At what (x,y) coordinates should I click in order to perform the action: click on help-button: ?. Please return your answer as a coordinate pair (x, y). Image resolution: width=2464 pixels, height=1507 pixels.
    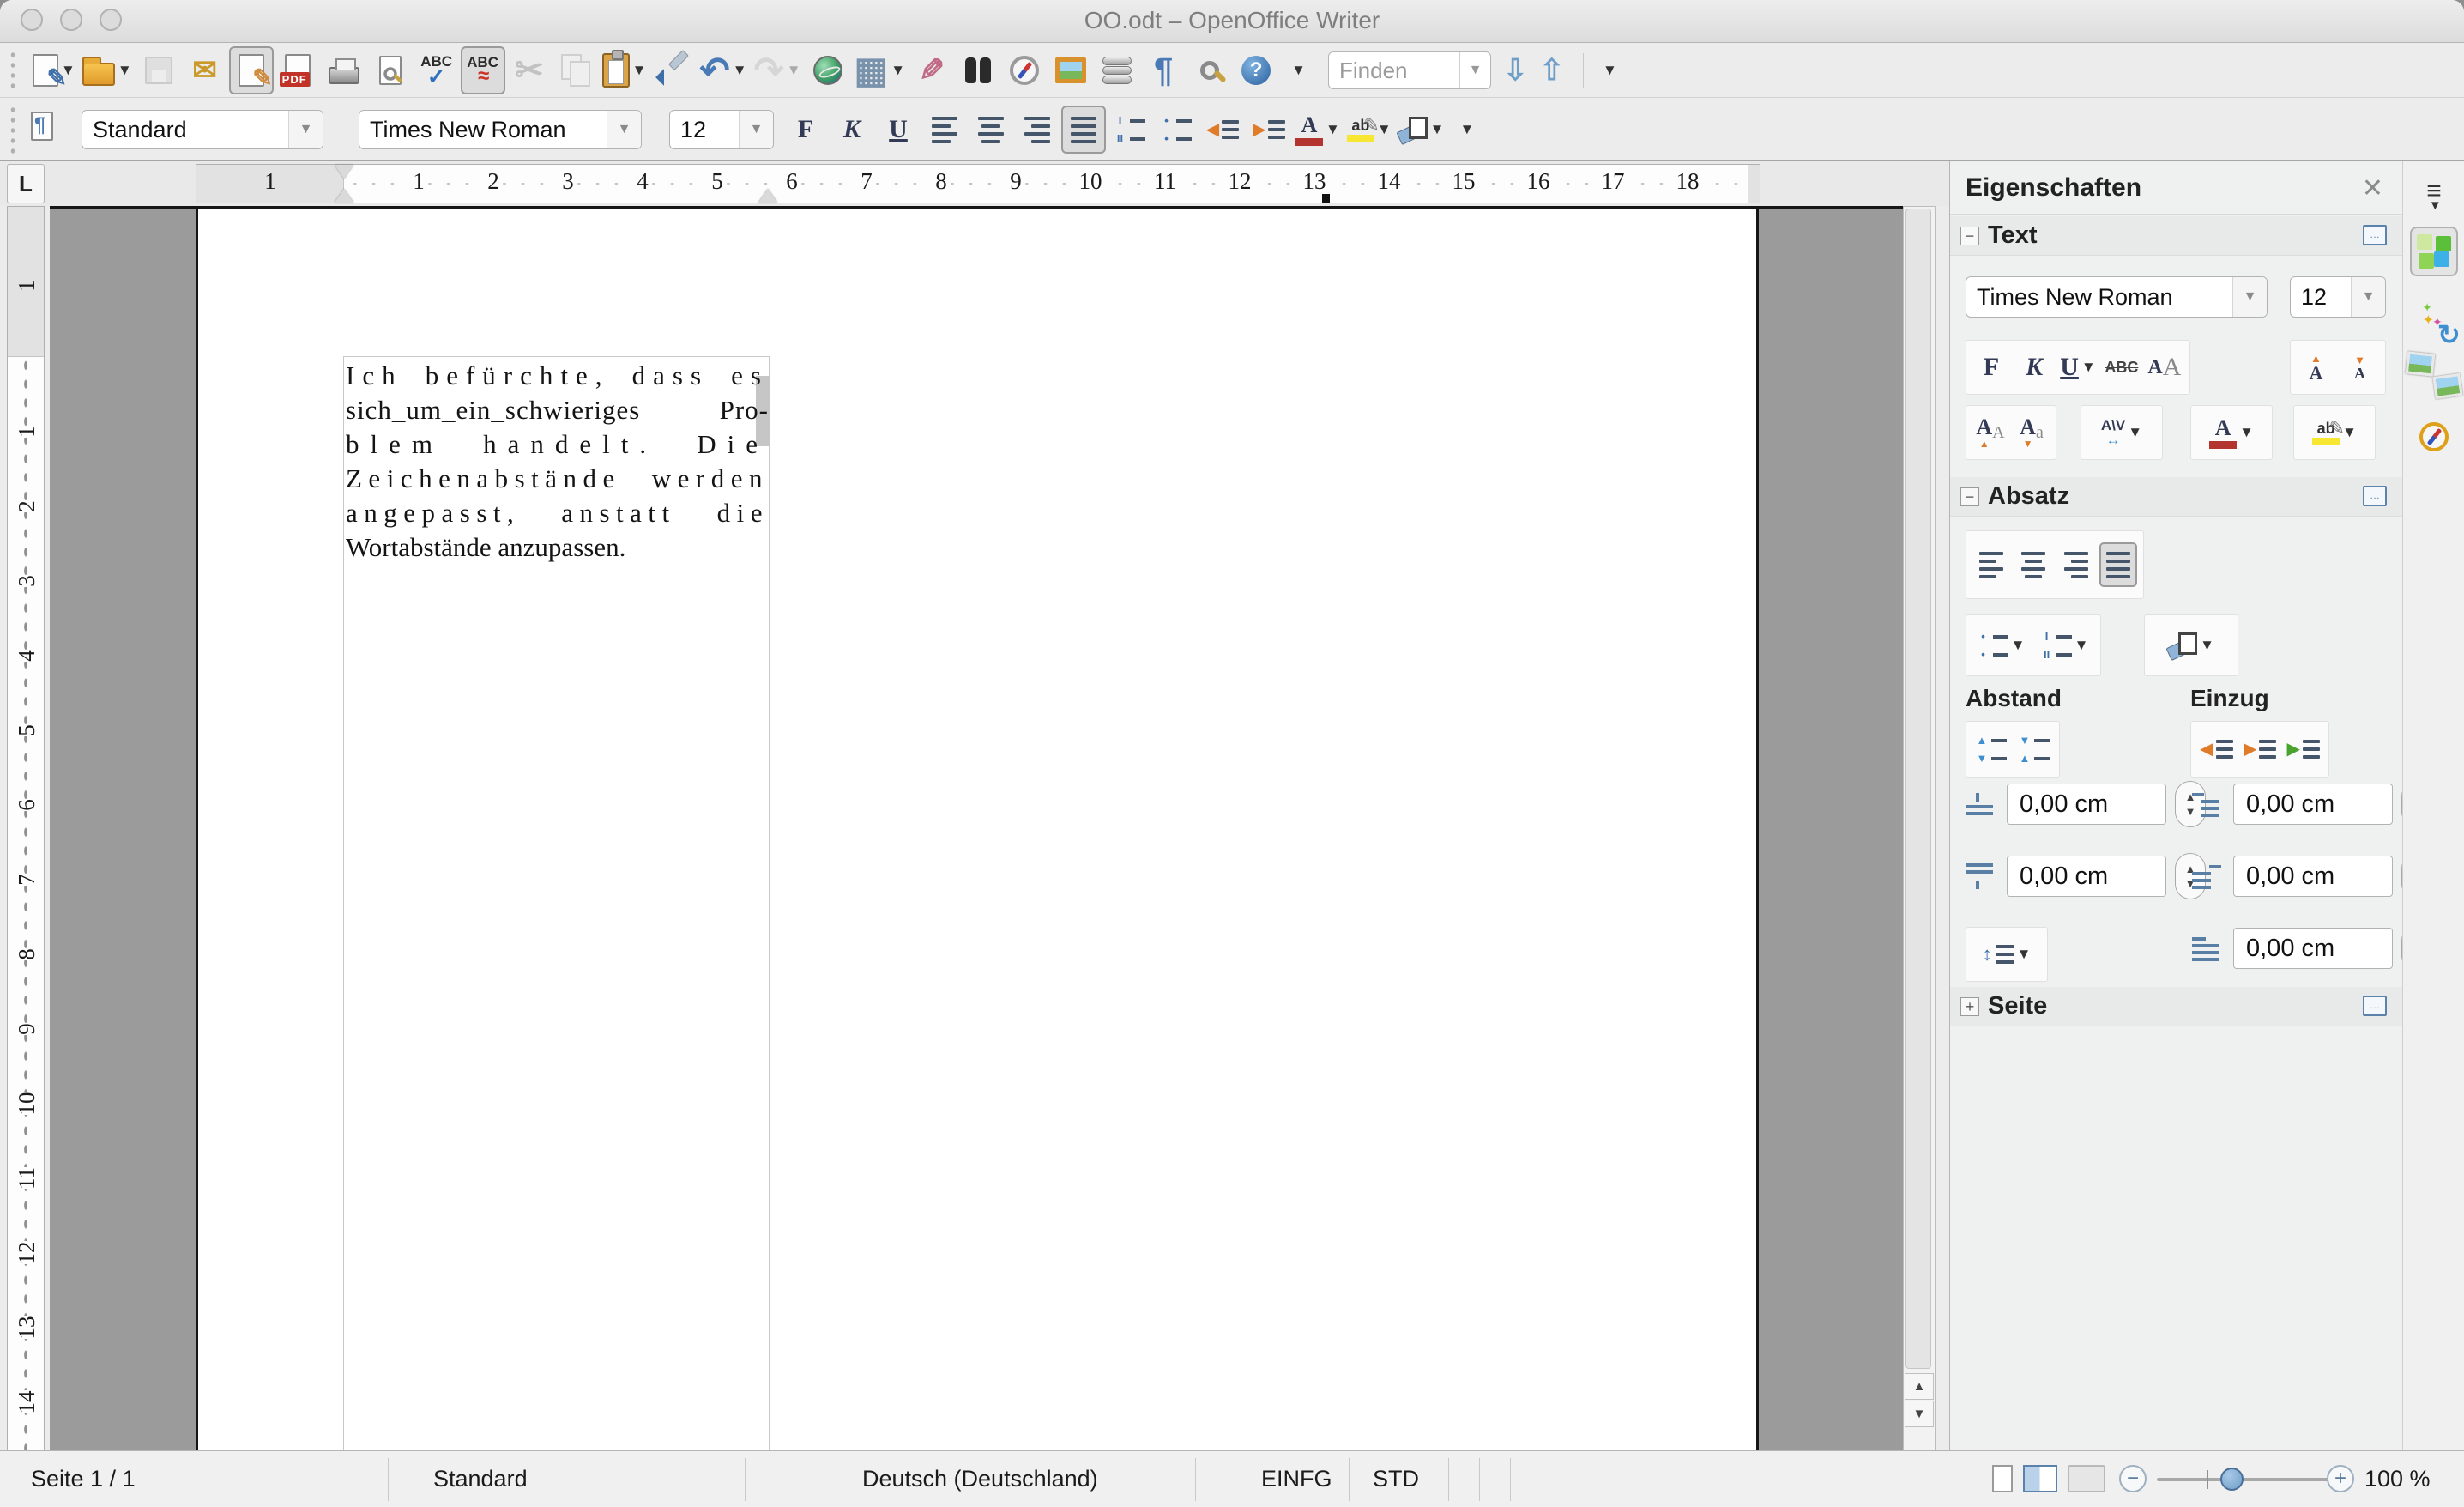
    Looking at the image, I should click on (1256, 70).